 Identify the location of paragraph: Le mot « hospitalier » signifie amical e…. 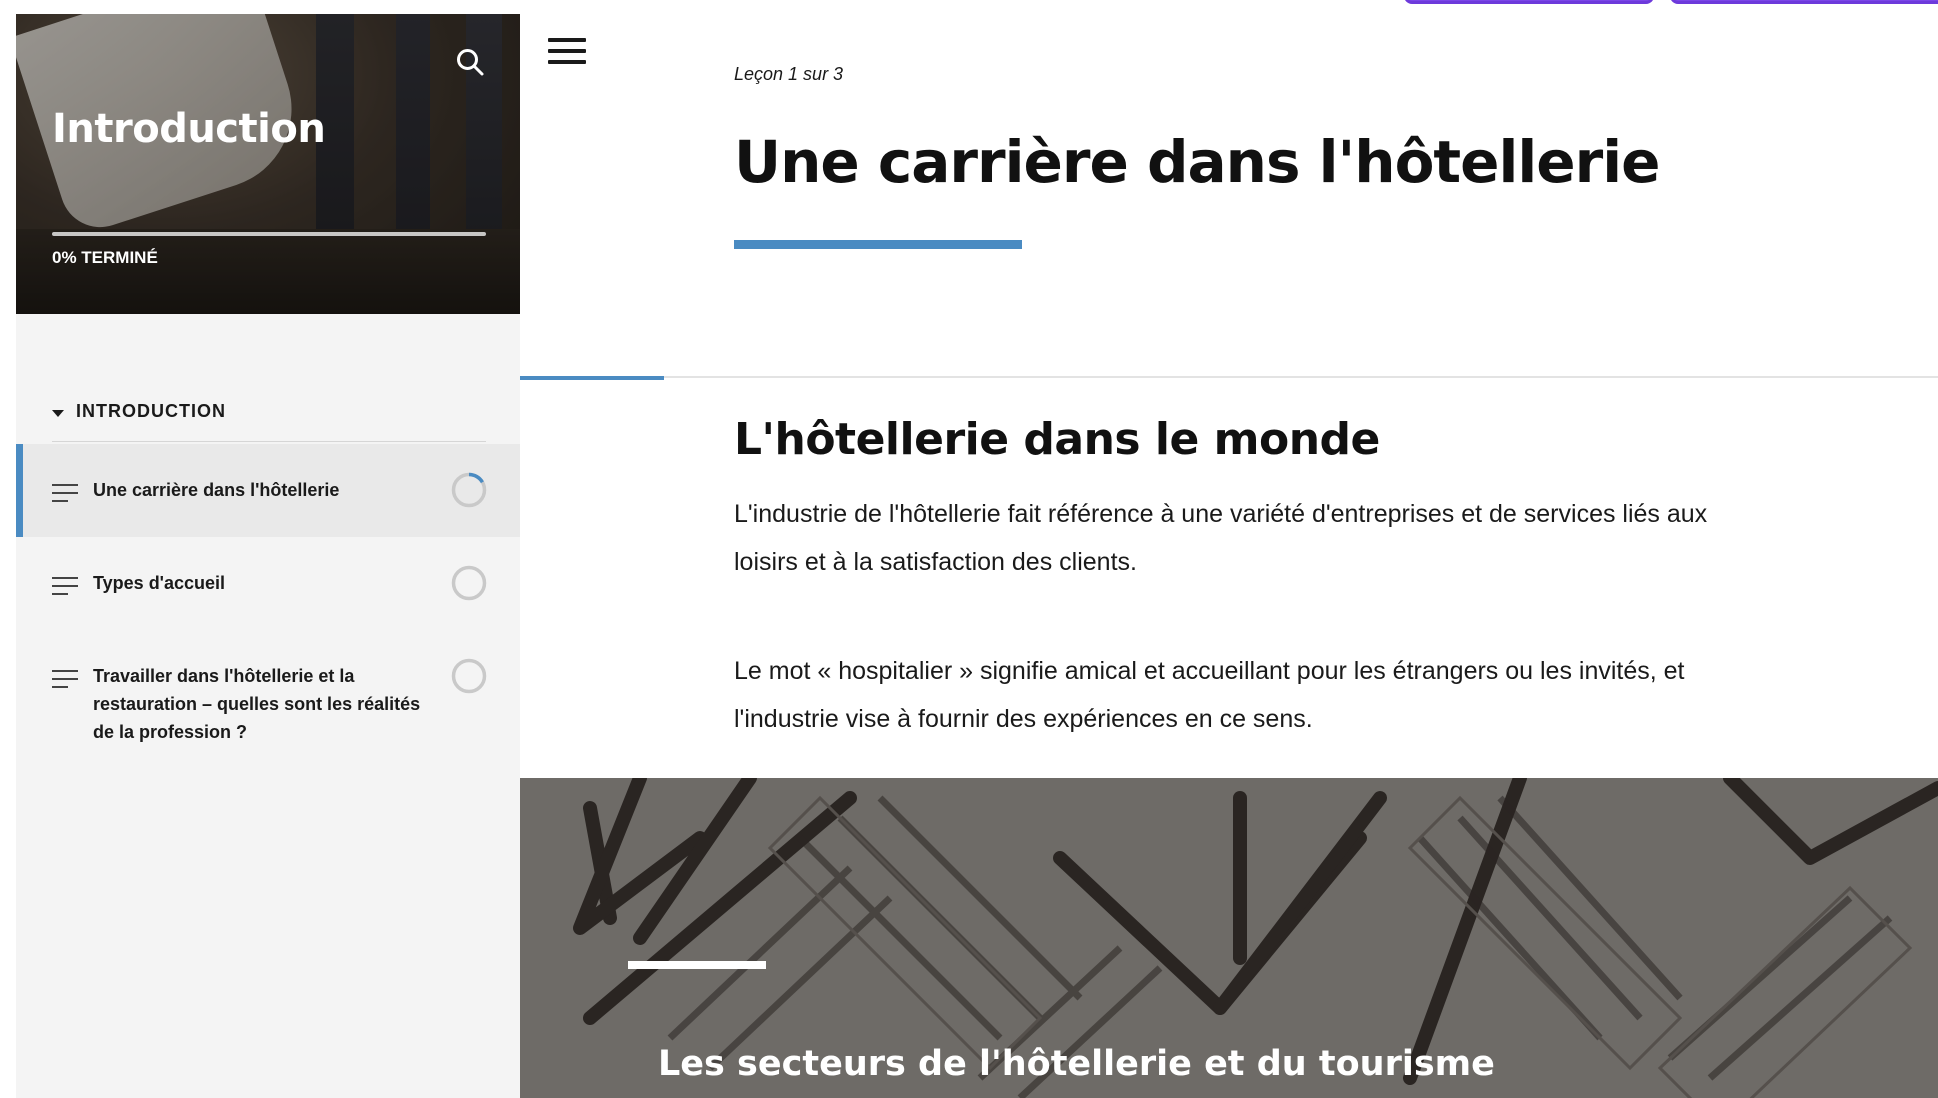
(1209, 695).